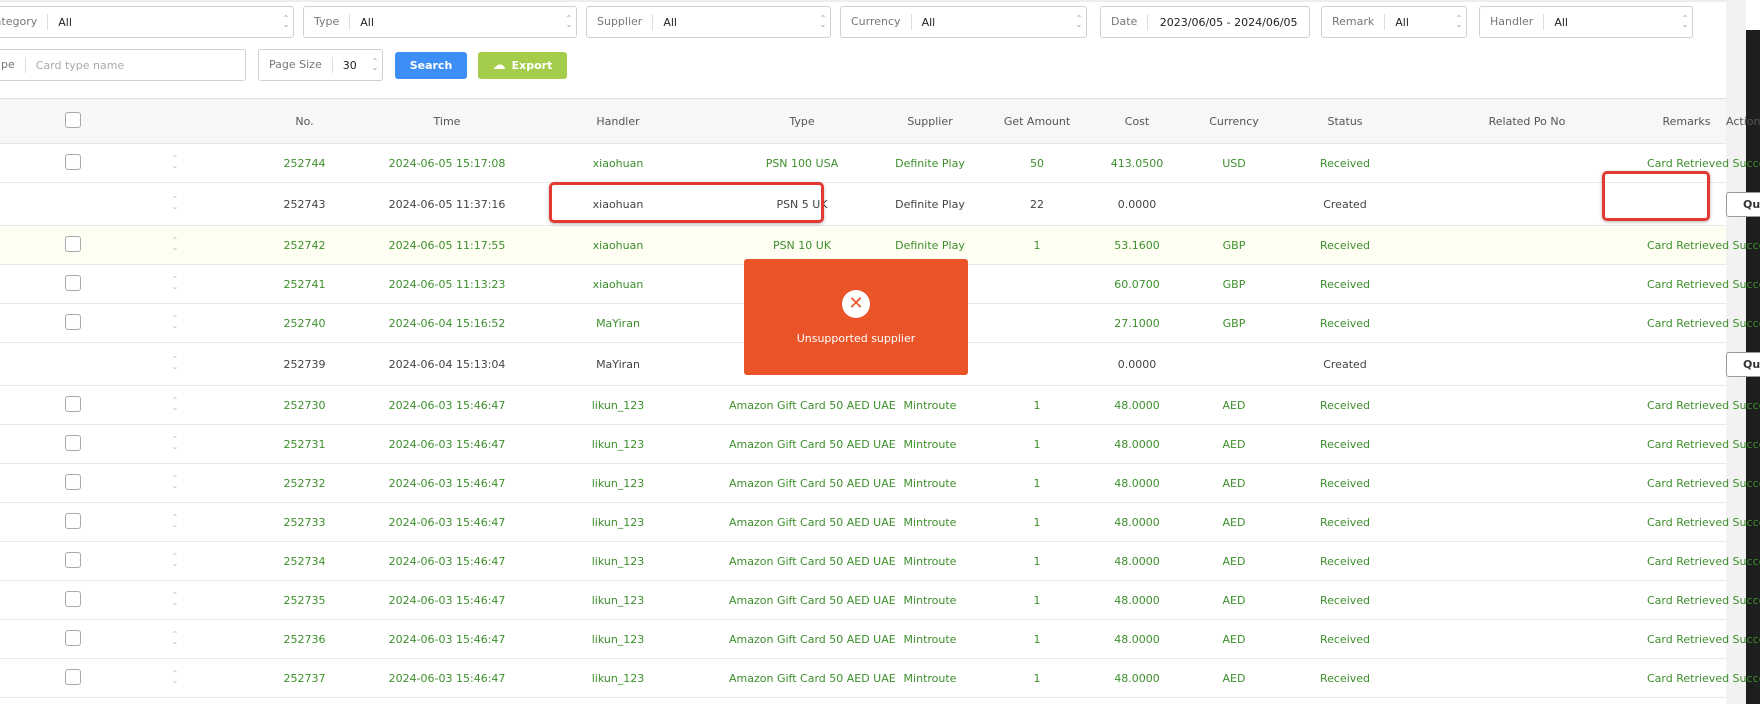 This screenshot has width=1760, height=704. What do you see at coordinates (618, 163) in the screenshot?
I see `cell-handler: xiaohuan` at bounding box center [618, 163].